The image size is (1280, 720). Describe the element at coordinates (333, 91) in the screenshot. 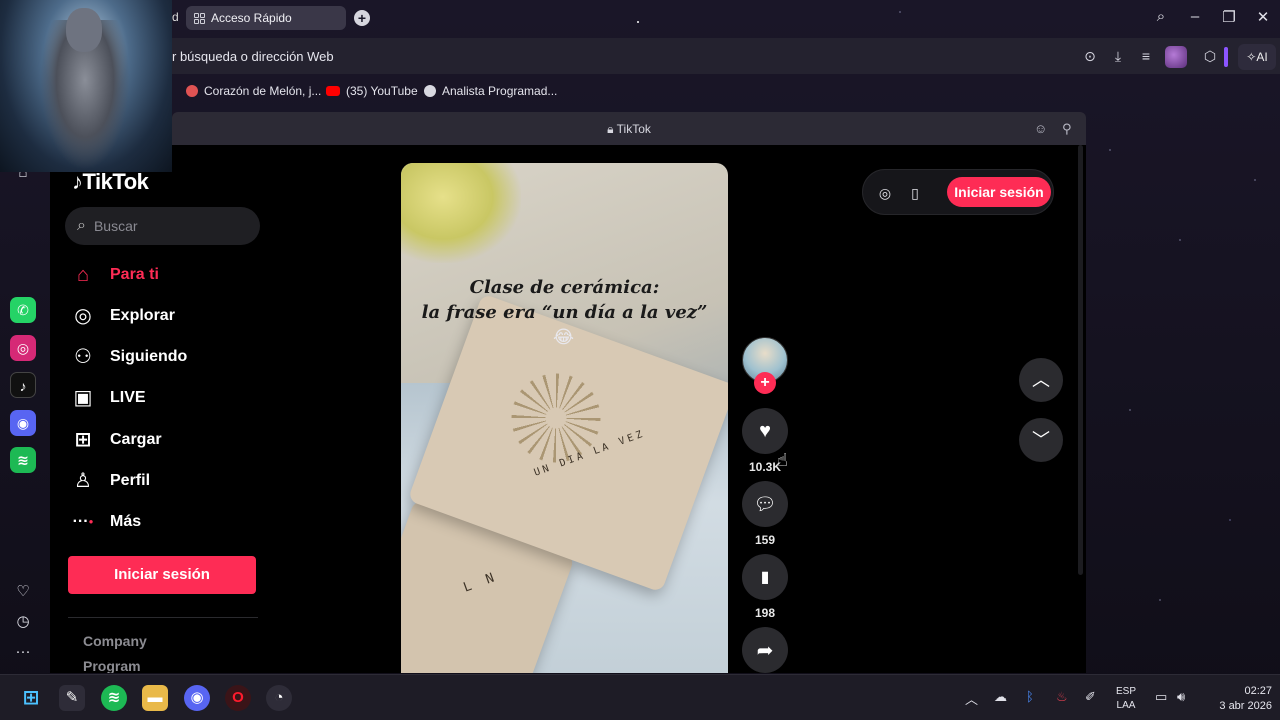

I see `youtube-icon` at that location.